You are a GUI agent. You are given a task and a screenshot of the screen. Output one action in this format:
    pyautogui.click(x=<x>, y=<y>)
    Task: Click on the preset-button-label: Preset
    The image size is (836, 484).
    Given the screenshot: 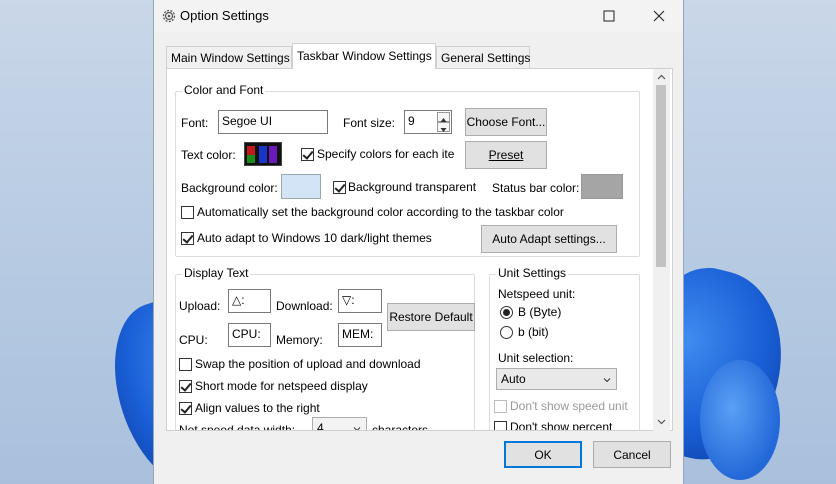 What is the action you would take?
    pyautogui.click(x=506, y=155)
    